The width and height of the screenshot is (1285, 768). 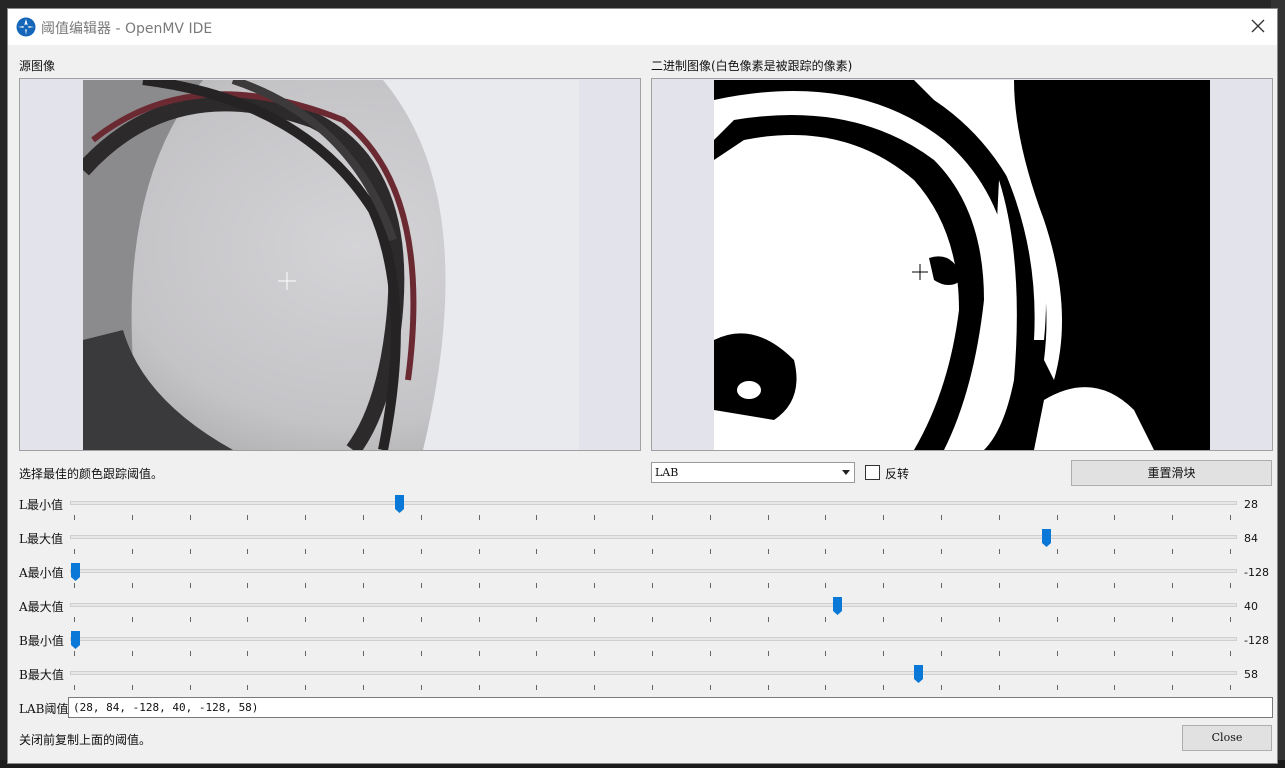 I want to click on slider-value: -128, so click(x=1256, y=640).